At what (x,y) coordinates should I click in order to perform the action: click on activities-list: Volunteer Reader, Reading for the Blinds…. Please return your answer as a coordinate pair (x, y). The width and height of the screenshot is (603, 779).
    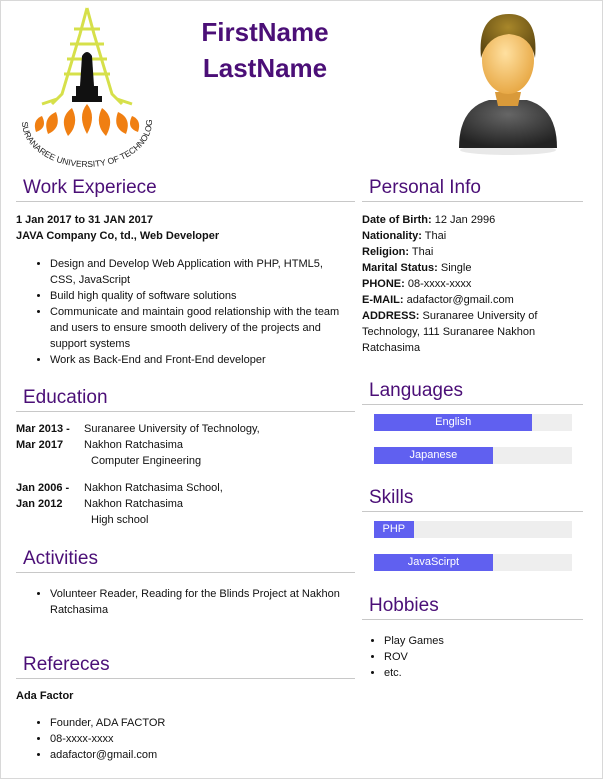
    Looking at the image, I should click on (181, 602).